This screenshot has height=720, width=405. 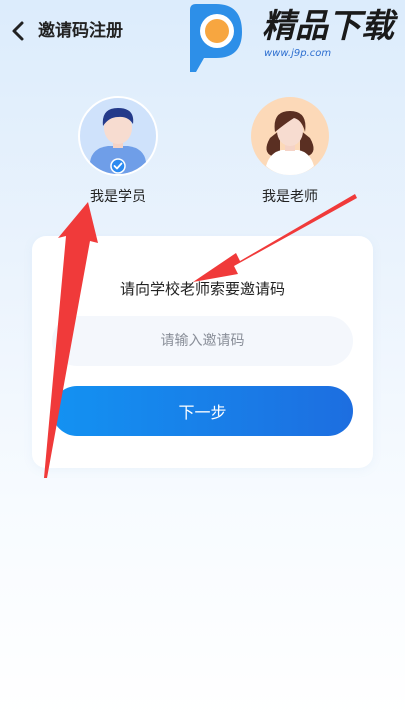 I want to click on role-student-label: 我是学员, so click(x=118, y=197).